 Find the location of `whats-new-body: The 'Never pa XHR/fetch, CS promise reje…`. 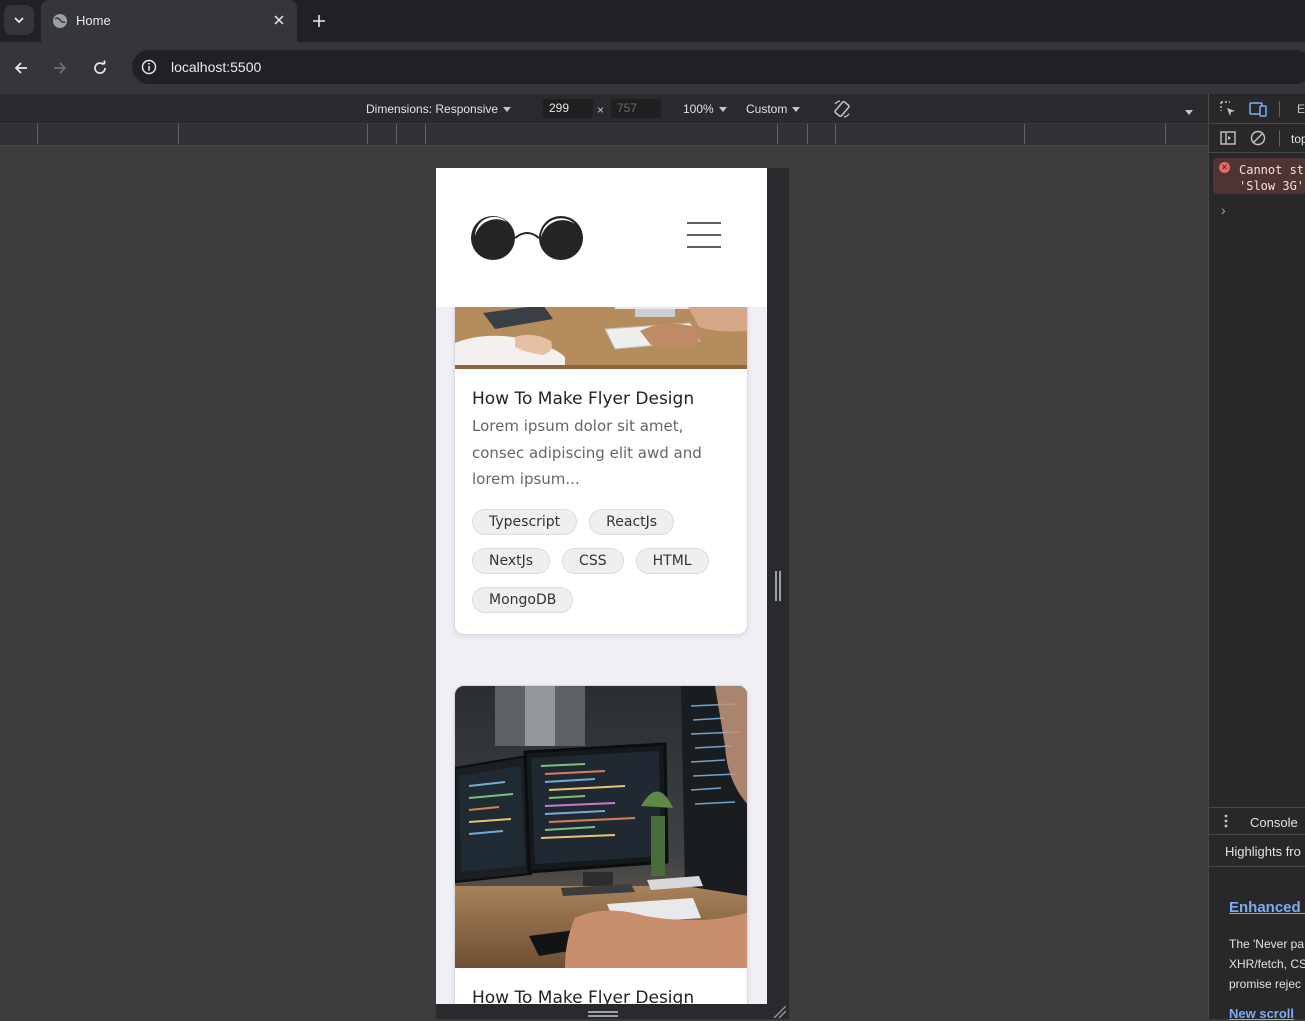

whats-new-body: The 'Never pa XHR/fetch, CS promise reje… is located at coordinates (1267, 964).